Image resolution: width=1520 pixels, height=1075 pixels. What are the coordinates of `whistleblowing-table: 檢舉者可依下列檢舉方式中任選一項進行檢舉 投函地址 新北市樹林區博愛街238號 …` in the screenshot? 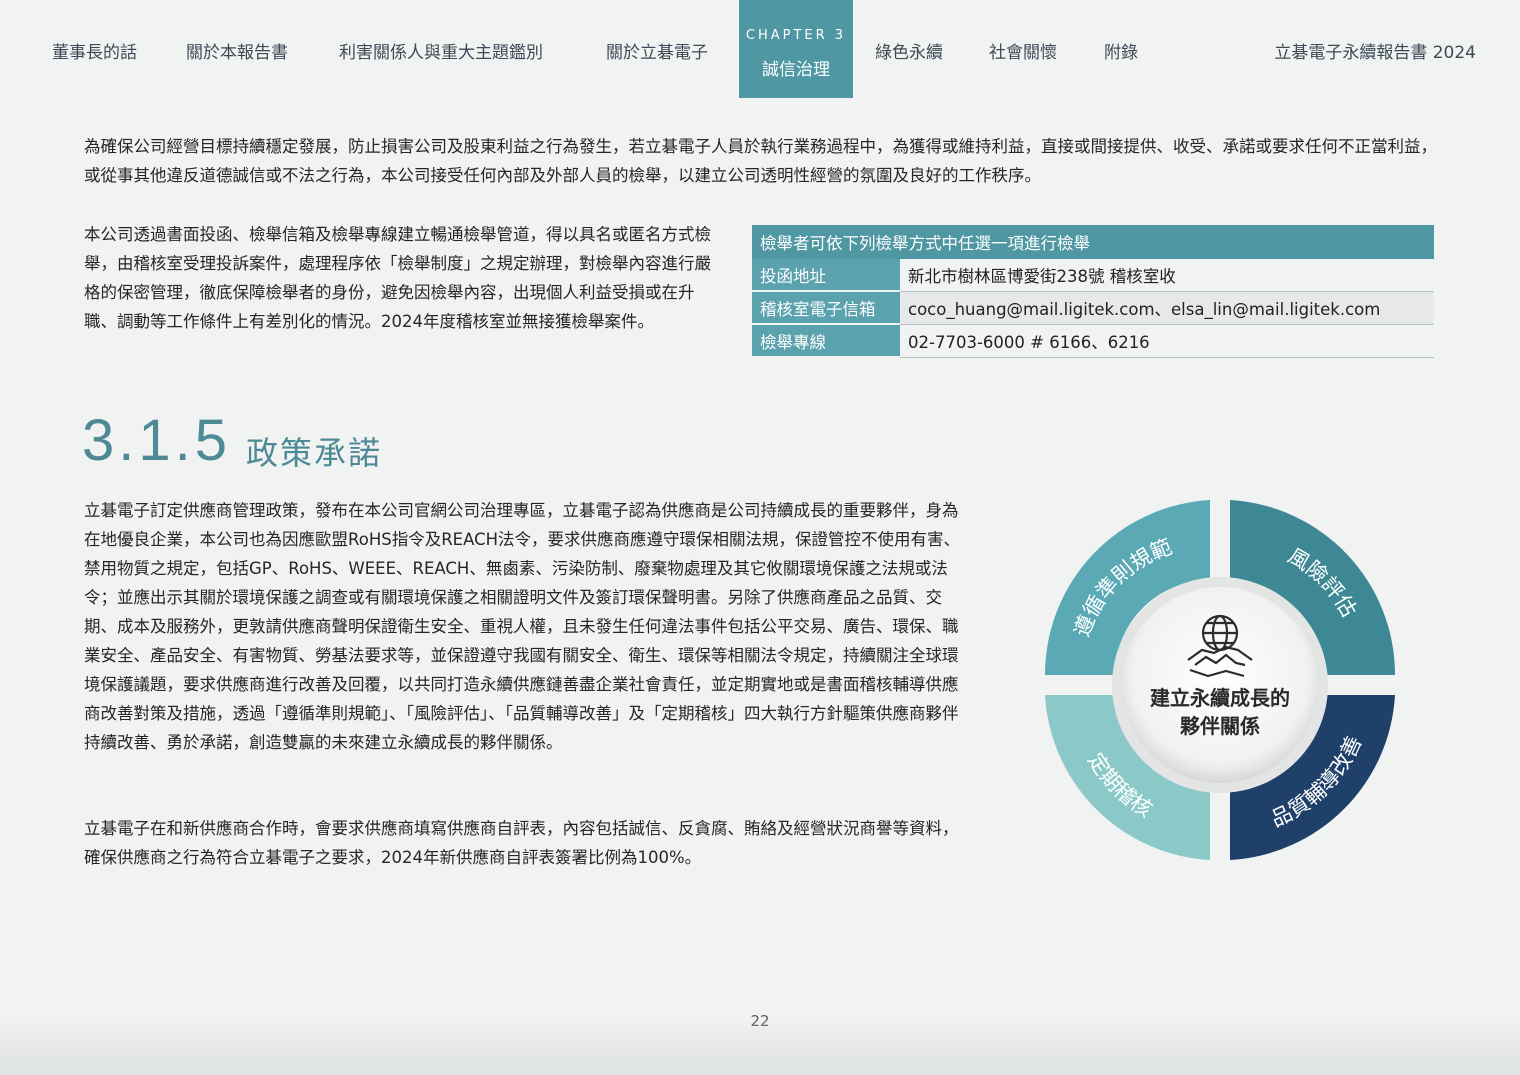 It's located at (1093, 291).